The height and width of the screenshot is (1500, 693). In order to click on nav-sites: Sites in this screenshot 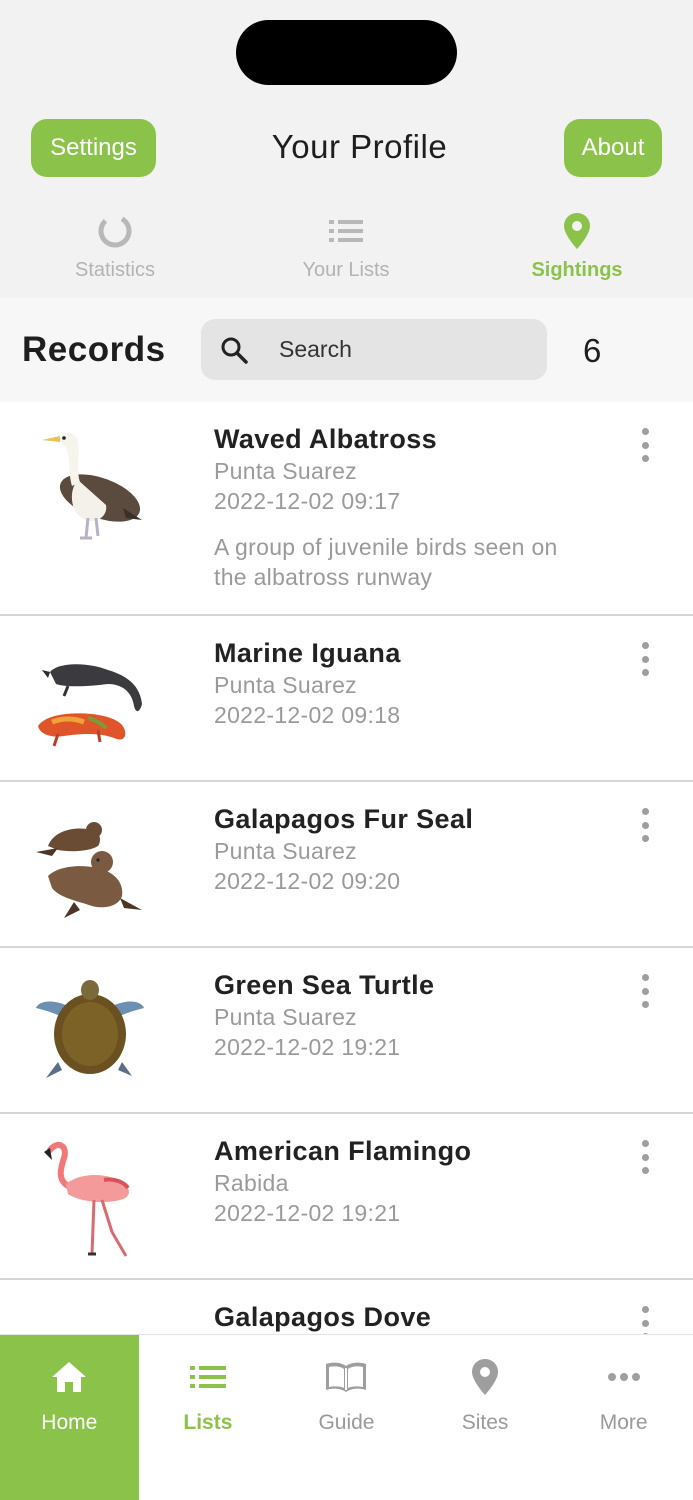, I will do `click(485, 1417)`.